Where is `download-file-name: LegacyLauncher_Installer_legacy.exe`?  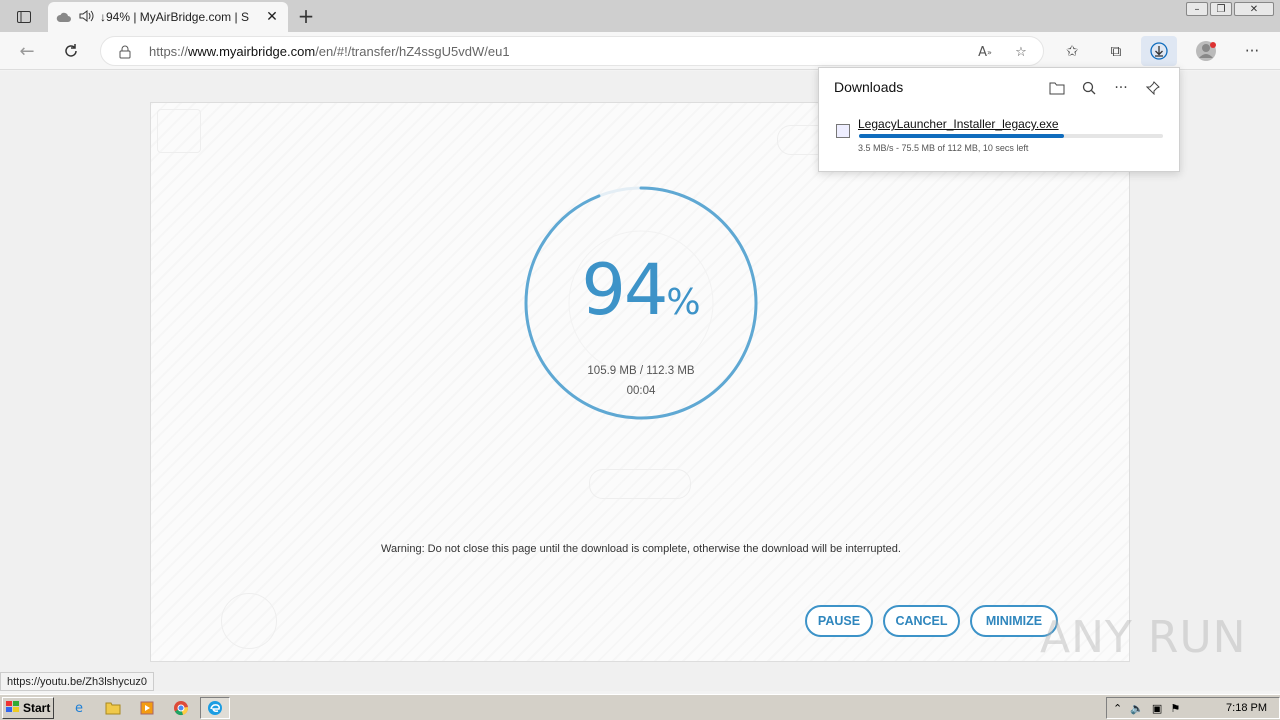
download-file-name: LegacyLauncher_Installer_legacy.exe is located at coordinates (958, 124).